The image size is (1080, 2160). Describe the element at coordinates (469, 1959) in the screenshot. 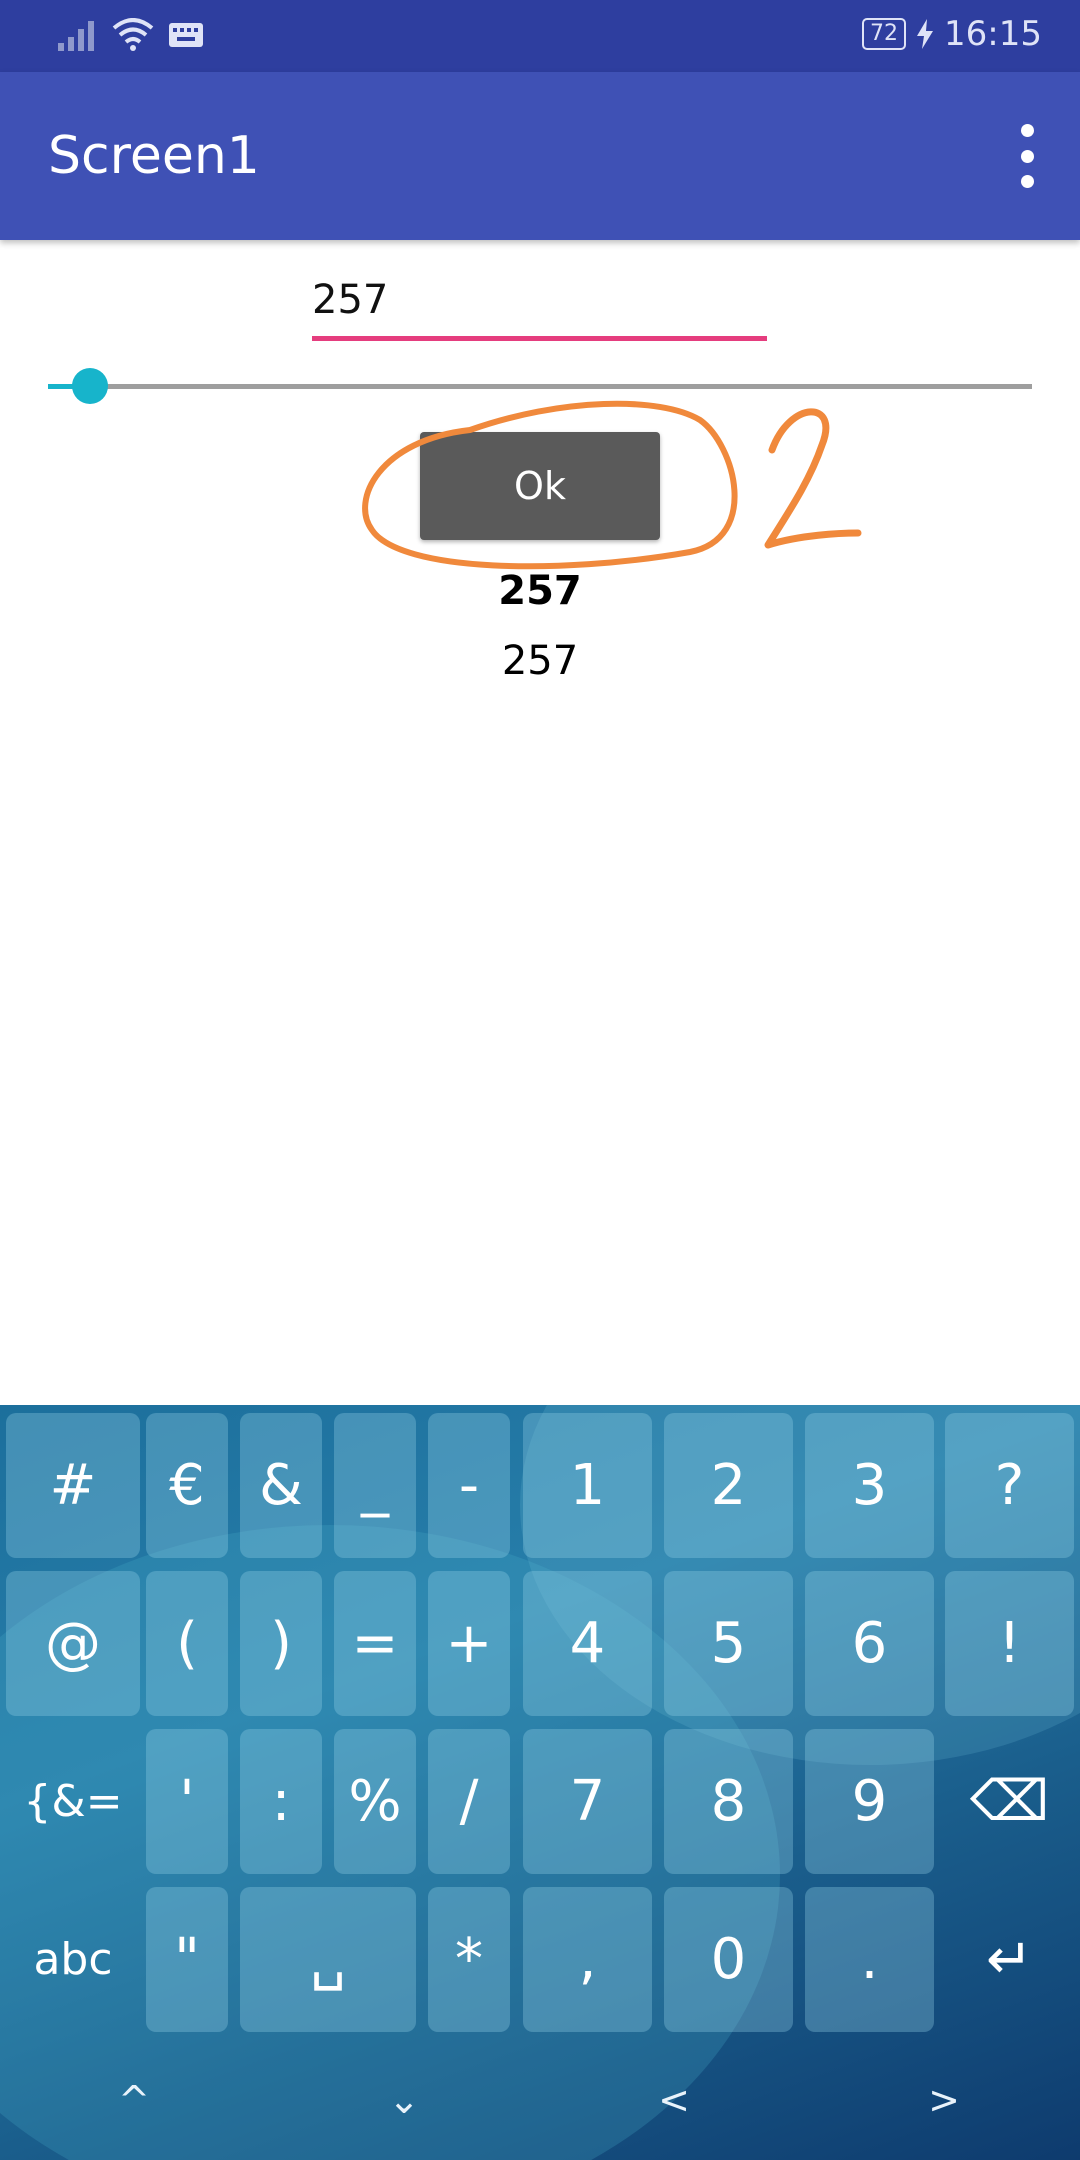

I see `key: *` at that location.